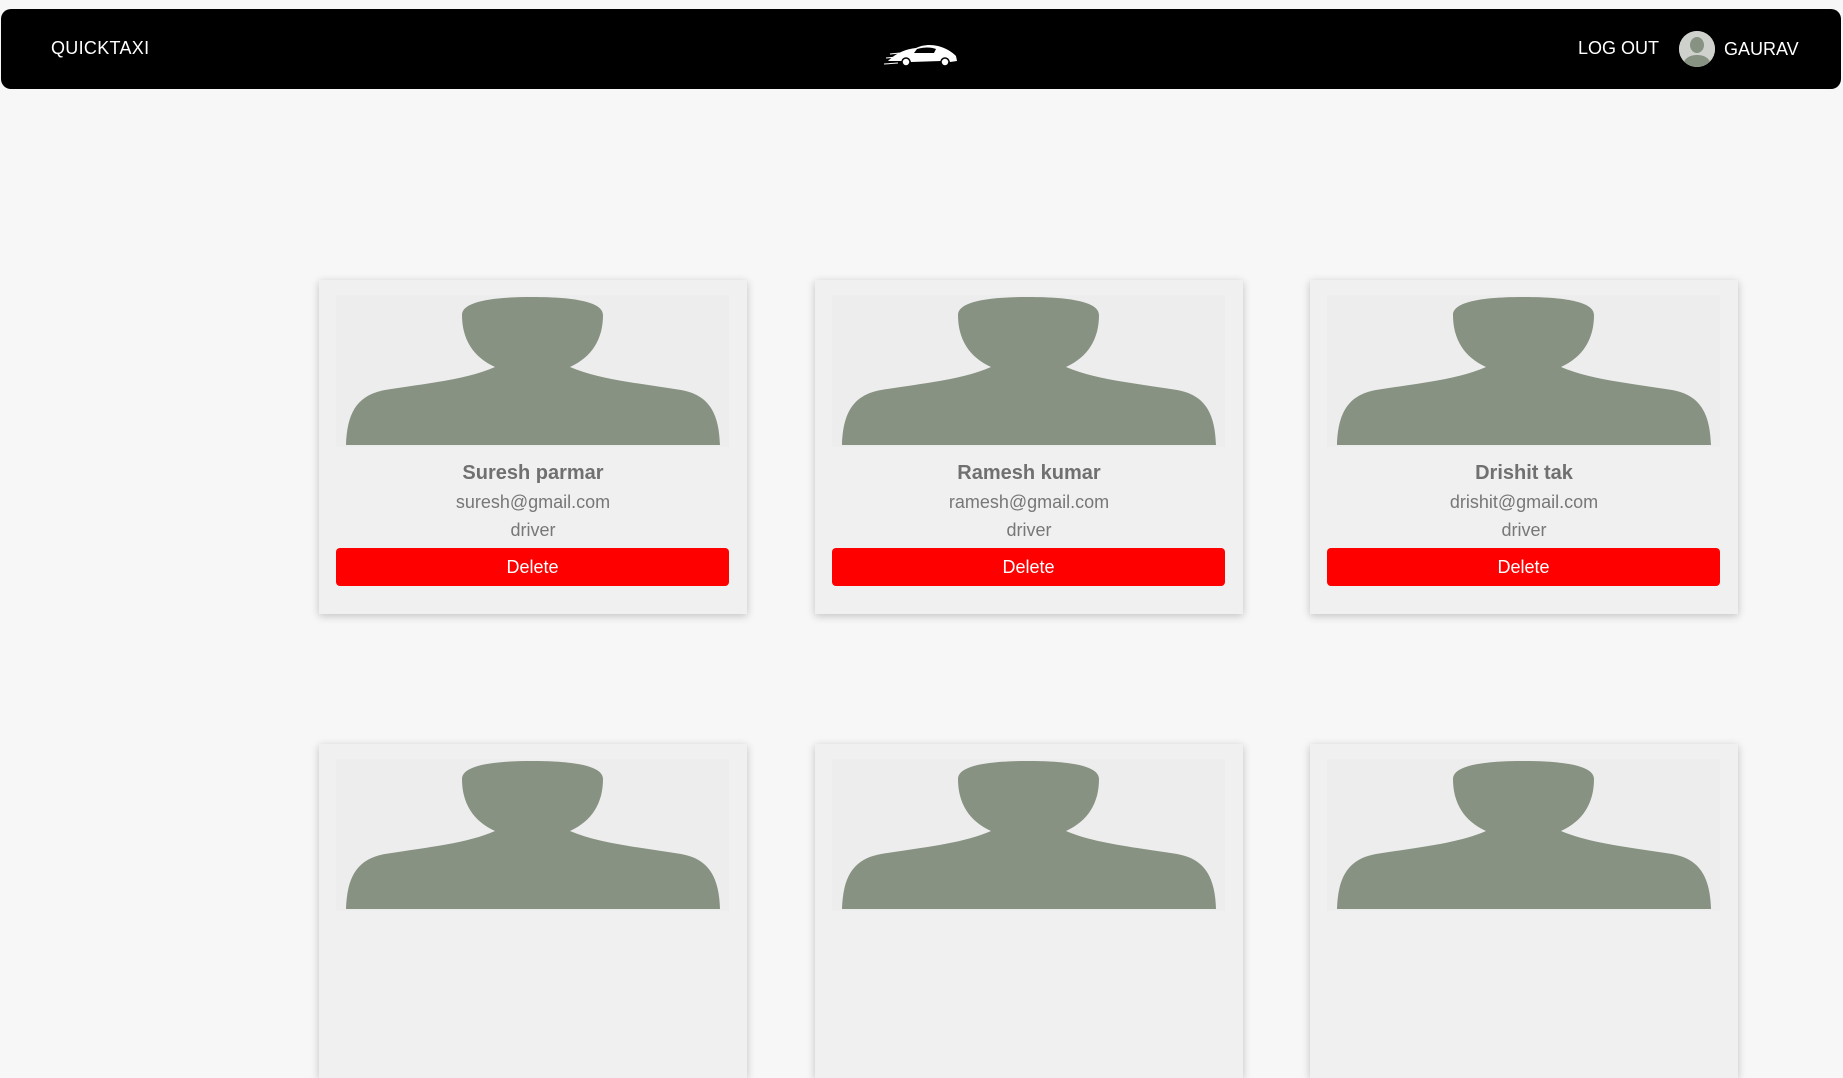 The image size is (1843, 1078). What do you see at coordinates (533, 473) in the screenshot?
I see `user-name: Suresh parmar` at bounding box center [533, 473].